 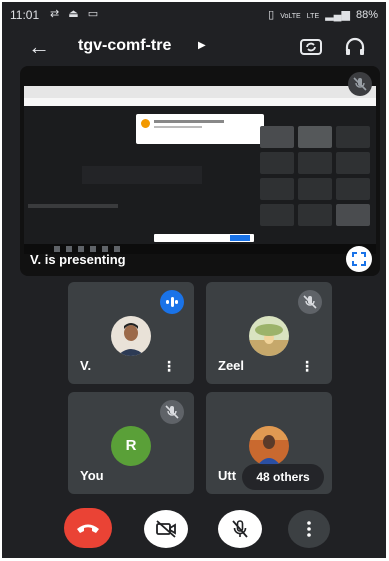 What do you see at coordinates (231, 365) in the screenshot?
I see `participant-name: Zeel` at bounding box center [231, 365].